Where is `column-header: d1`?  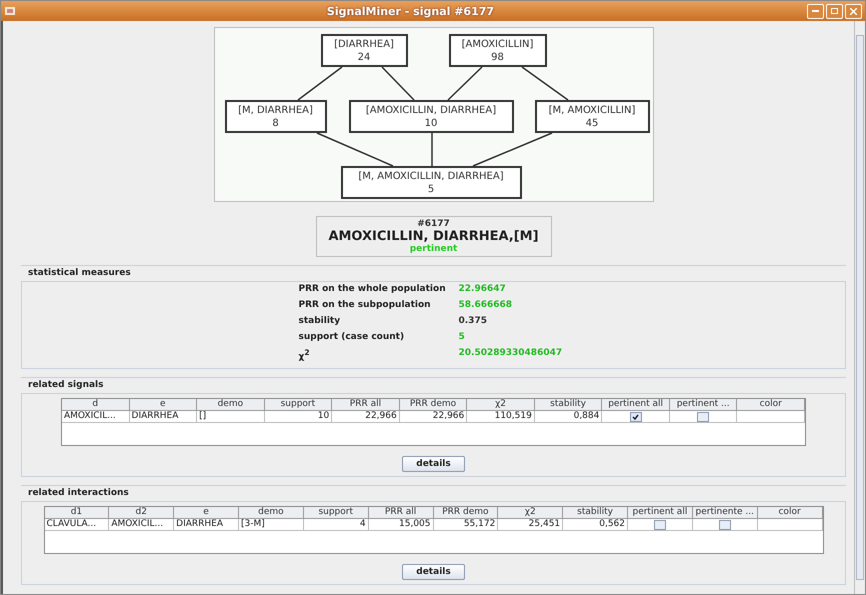
column-header: d1 is located at coordinates (77, 513).